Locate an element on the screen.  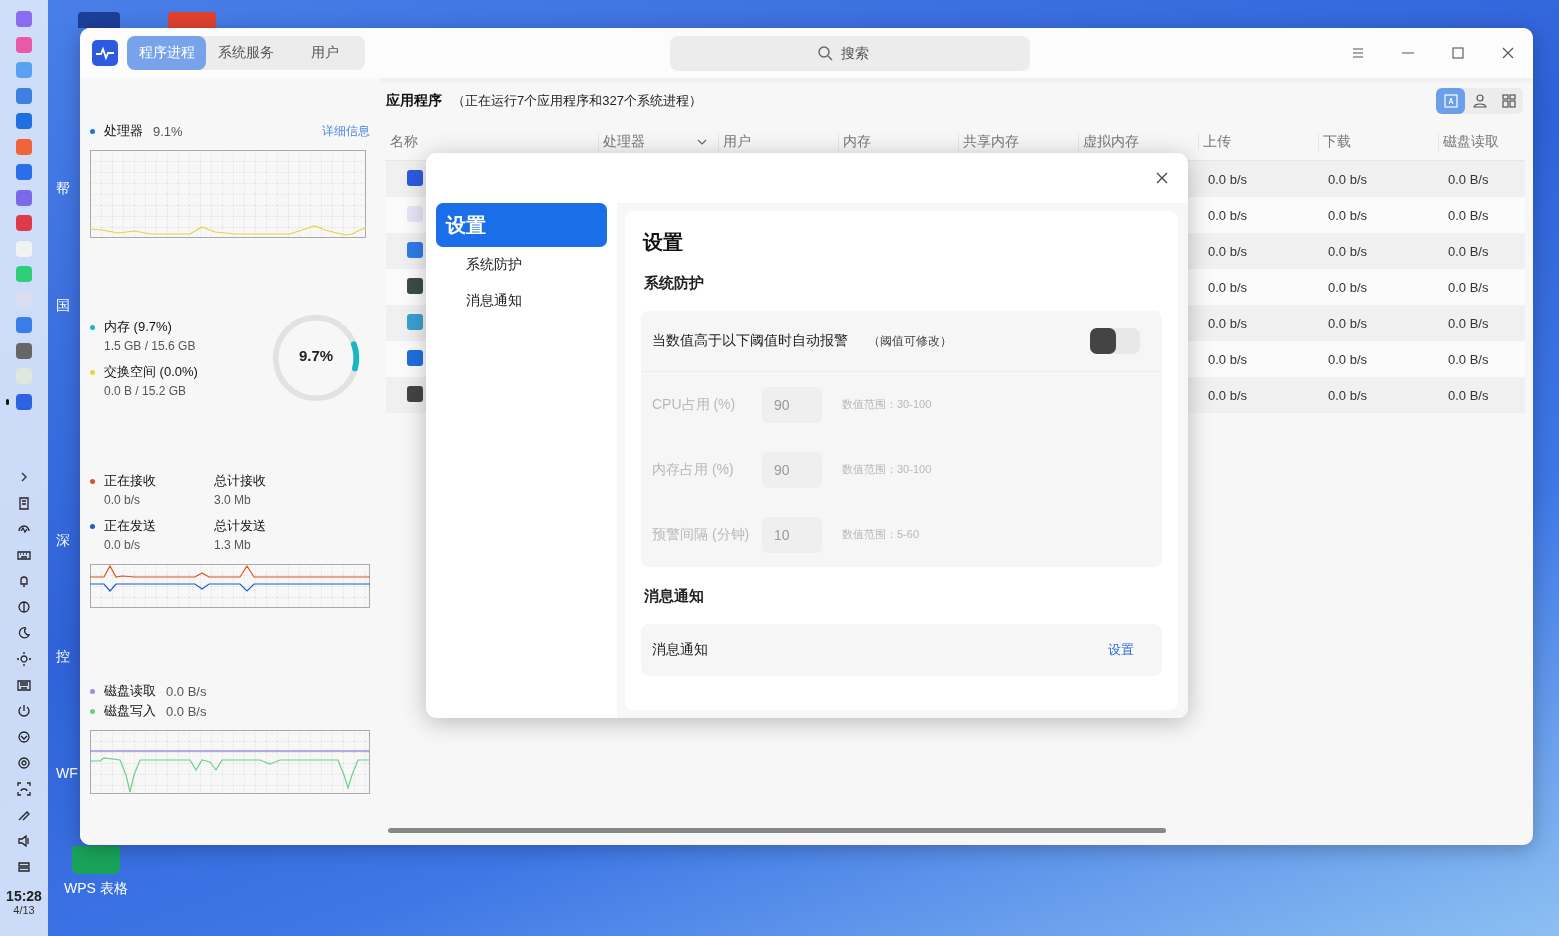
nav-item: 设置 is located at coordinates (521, 225).